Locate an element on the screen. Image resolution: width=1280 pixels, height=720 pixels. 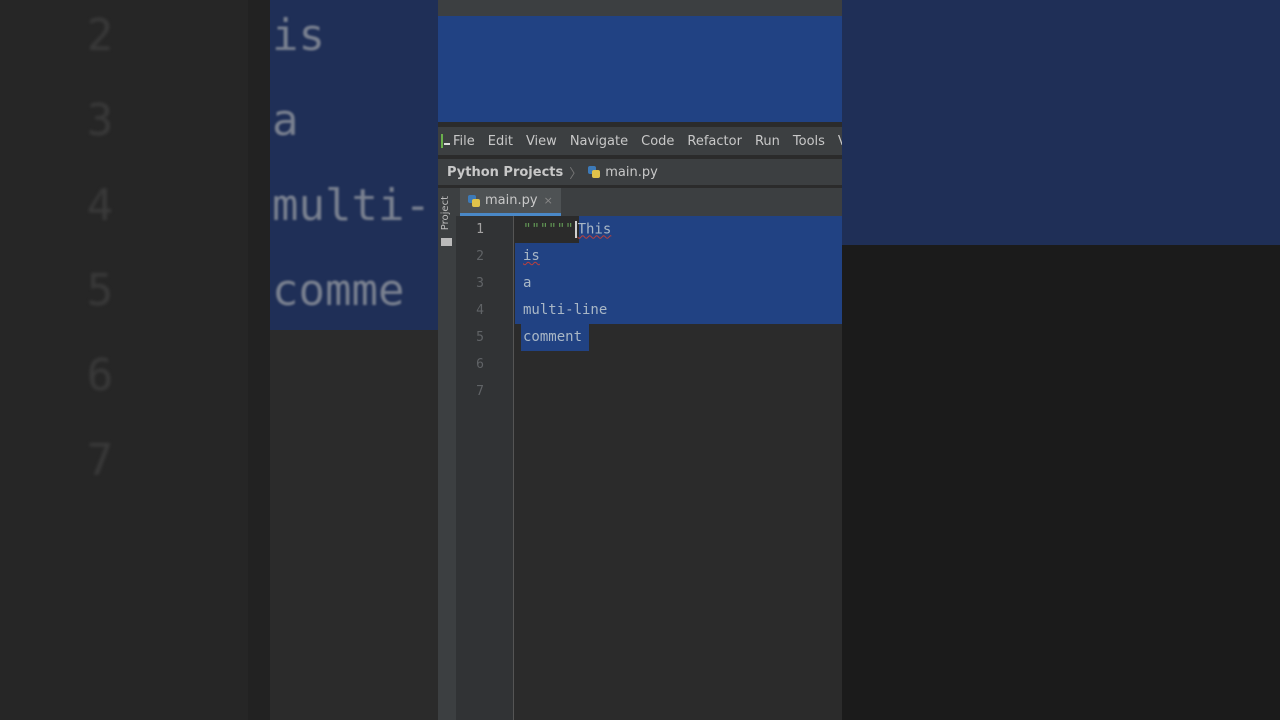
string-quotes: """""" is located at coordinates (548, 229).